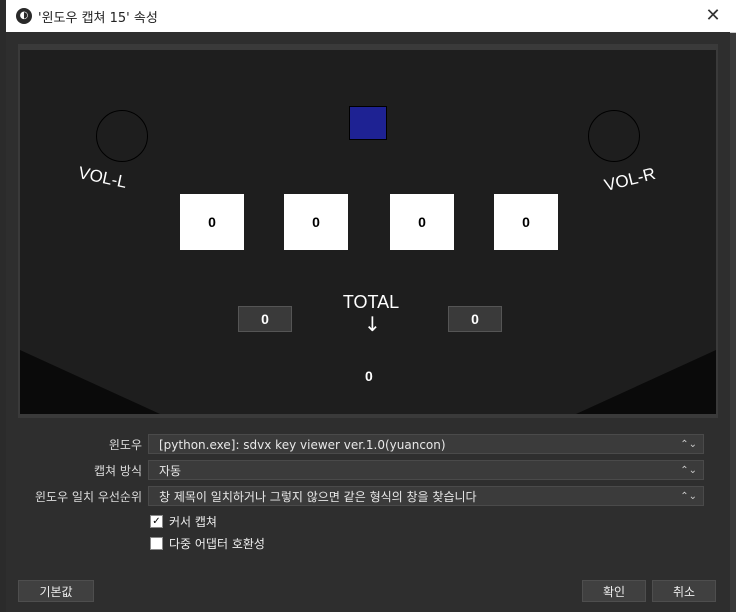  Describe the element at coordinates (98, 18) in the screenshot. I see `window-title: '윈도우 캡쳐 15' 속성` at that location.